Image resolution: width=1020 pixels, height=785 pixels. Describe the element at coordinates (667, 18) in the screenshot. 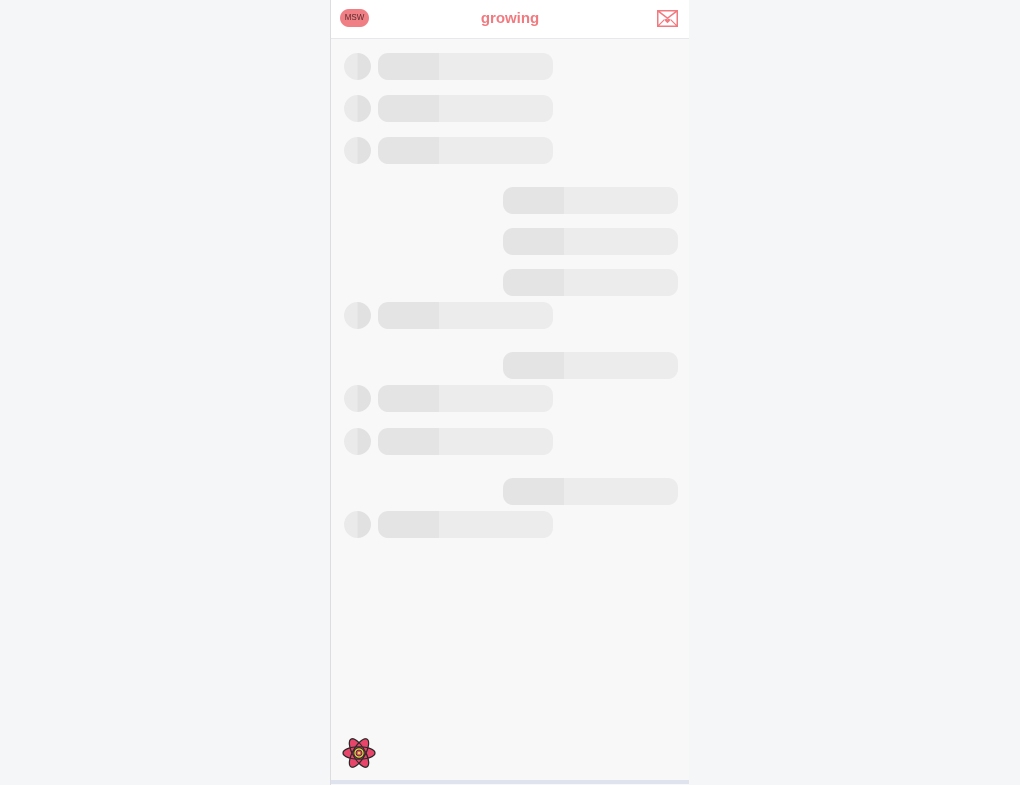

I see `envelope-heart-icon` at that location.